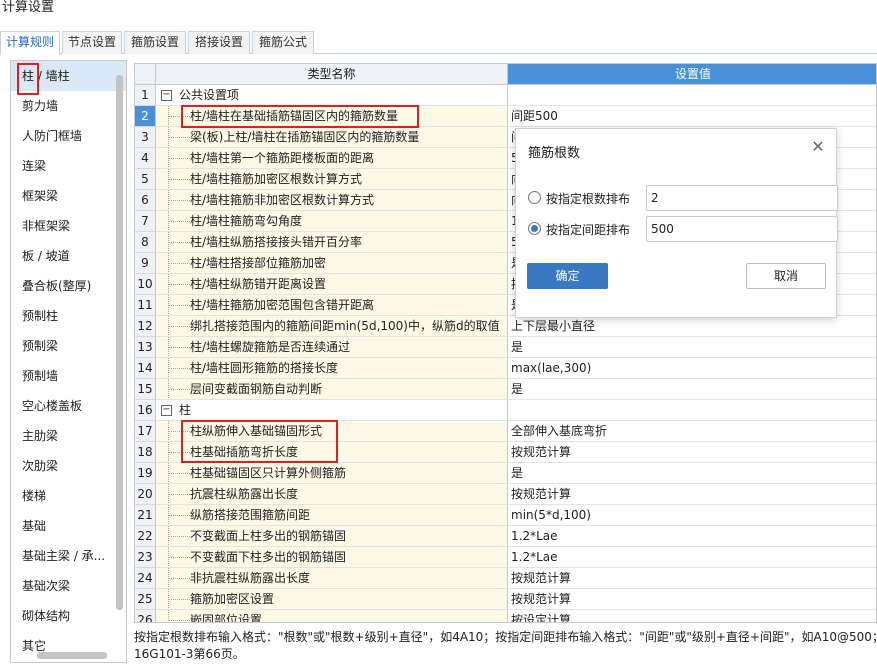  Describe the element at coordinates (145, 599) in the screenshot. I see `row-number: 25` at that location.